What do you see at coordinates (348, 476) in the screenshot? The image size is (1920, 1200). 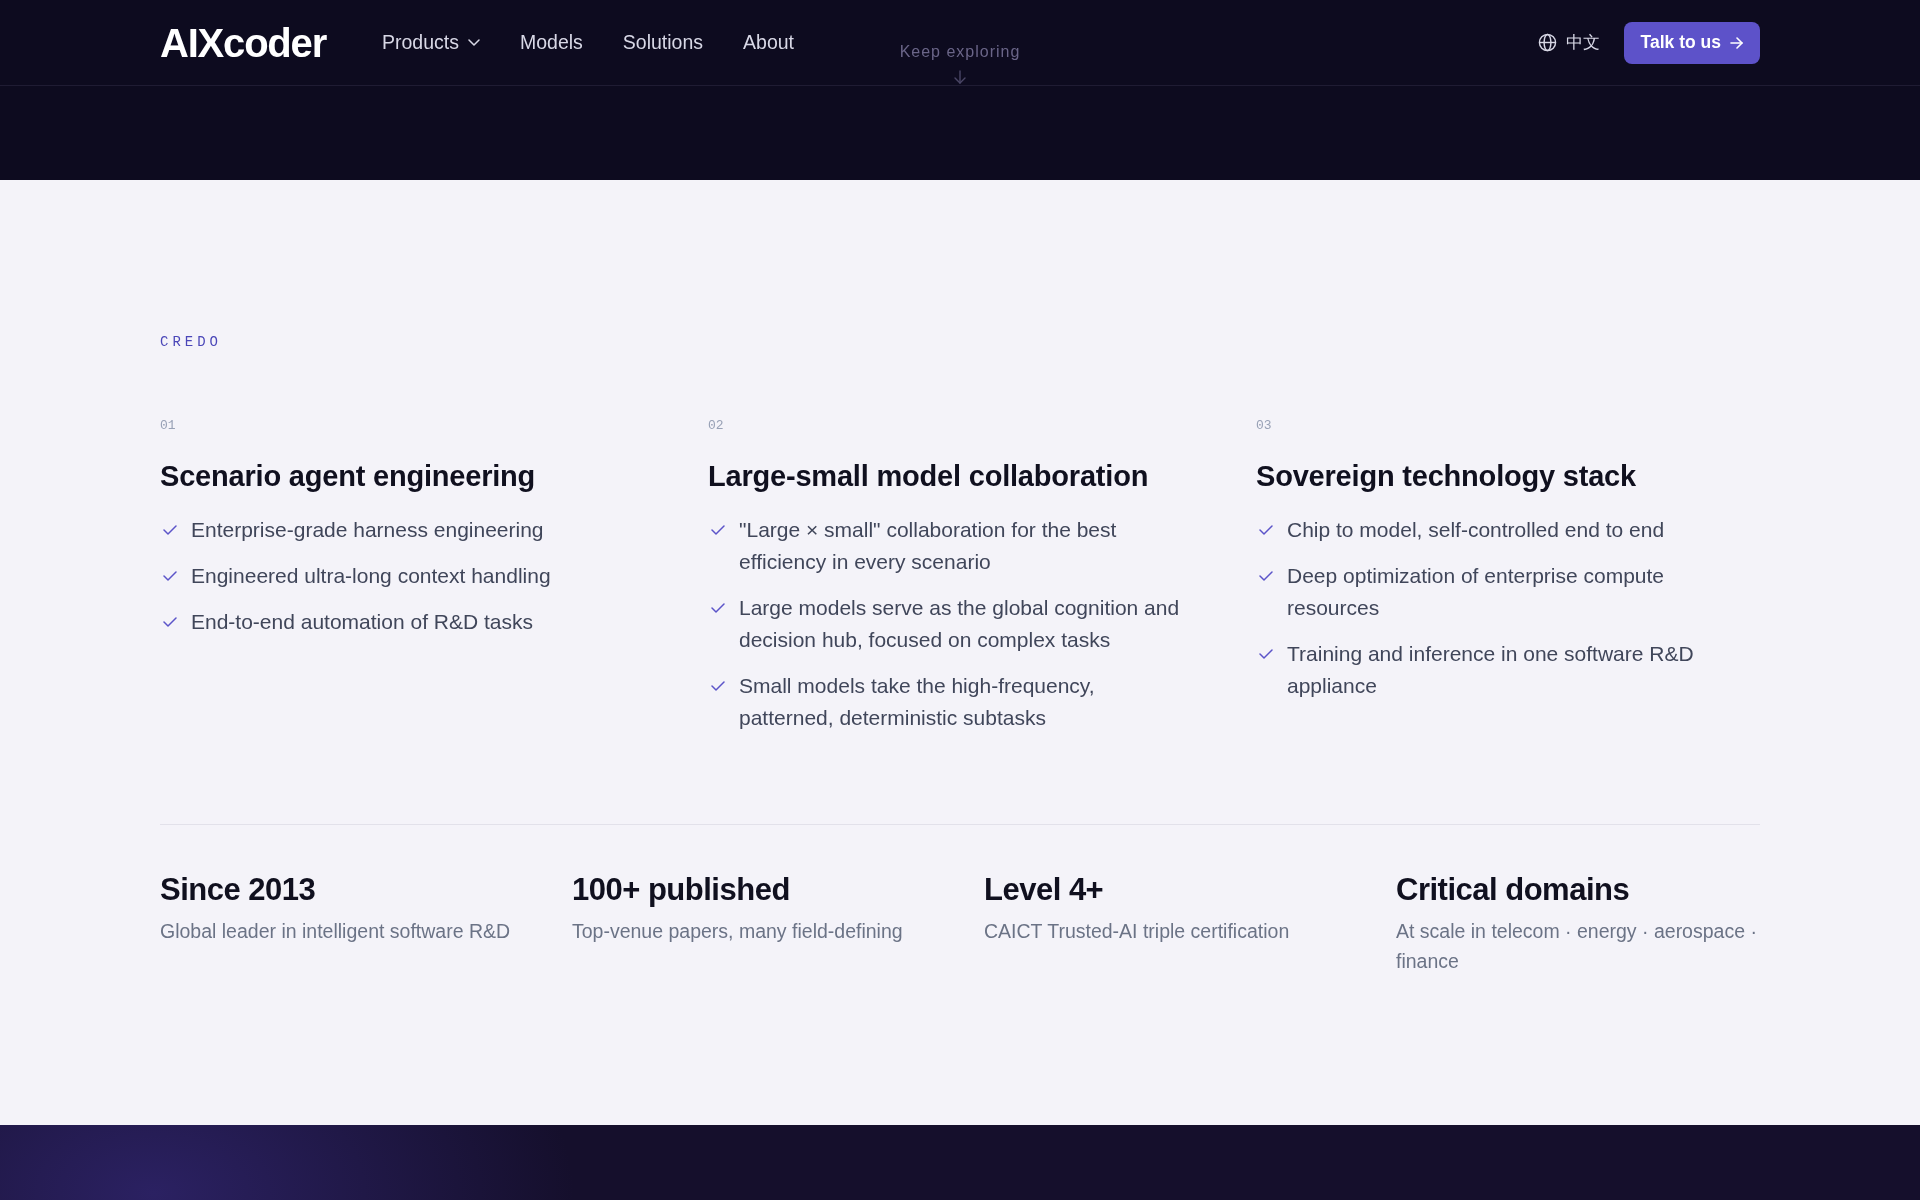 I see `column-heading: Scenario agent engineering` at bounding box center [348, 476].